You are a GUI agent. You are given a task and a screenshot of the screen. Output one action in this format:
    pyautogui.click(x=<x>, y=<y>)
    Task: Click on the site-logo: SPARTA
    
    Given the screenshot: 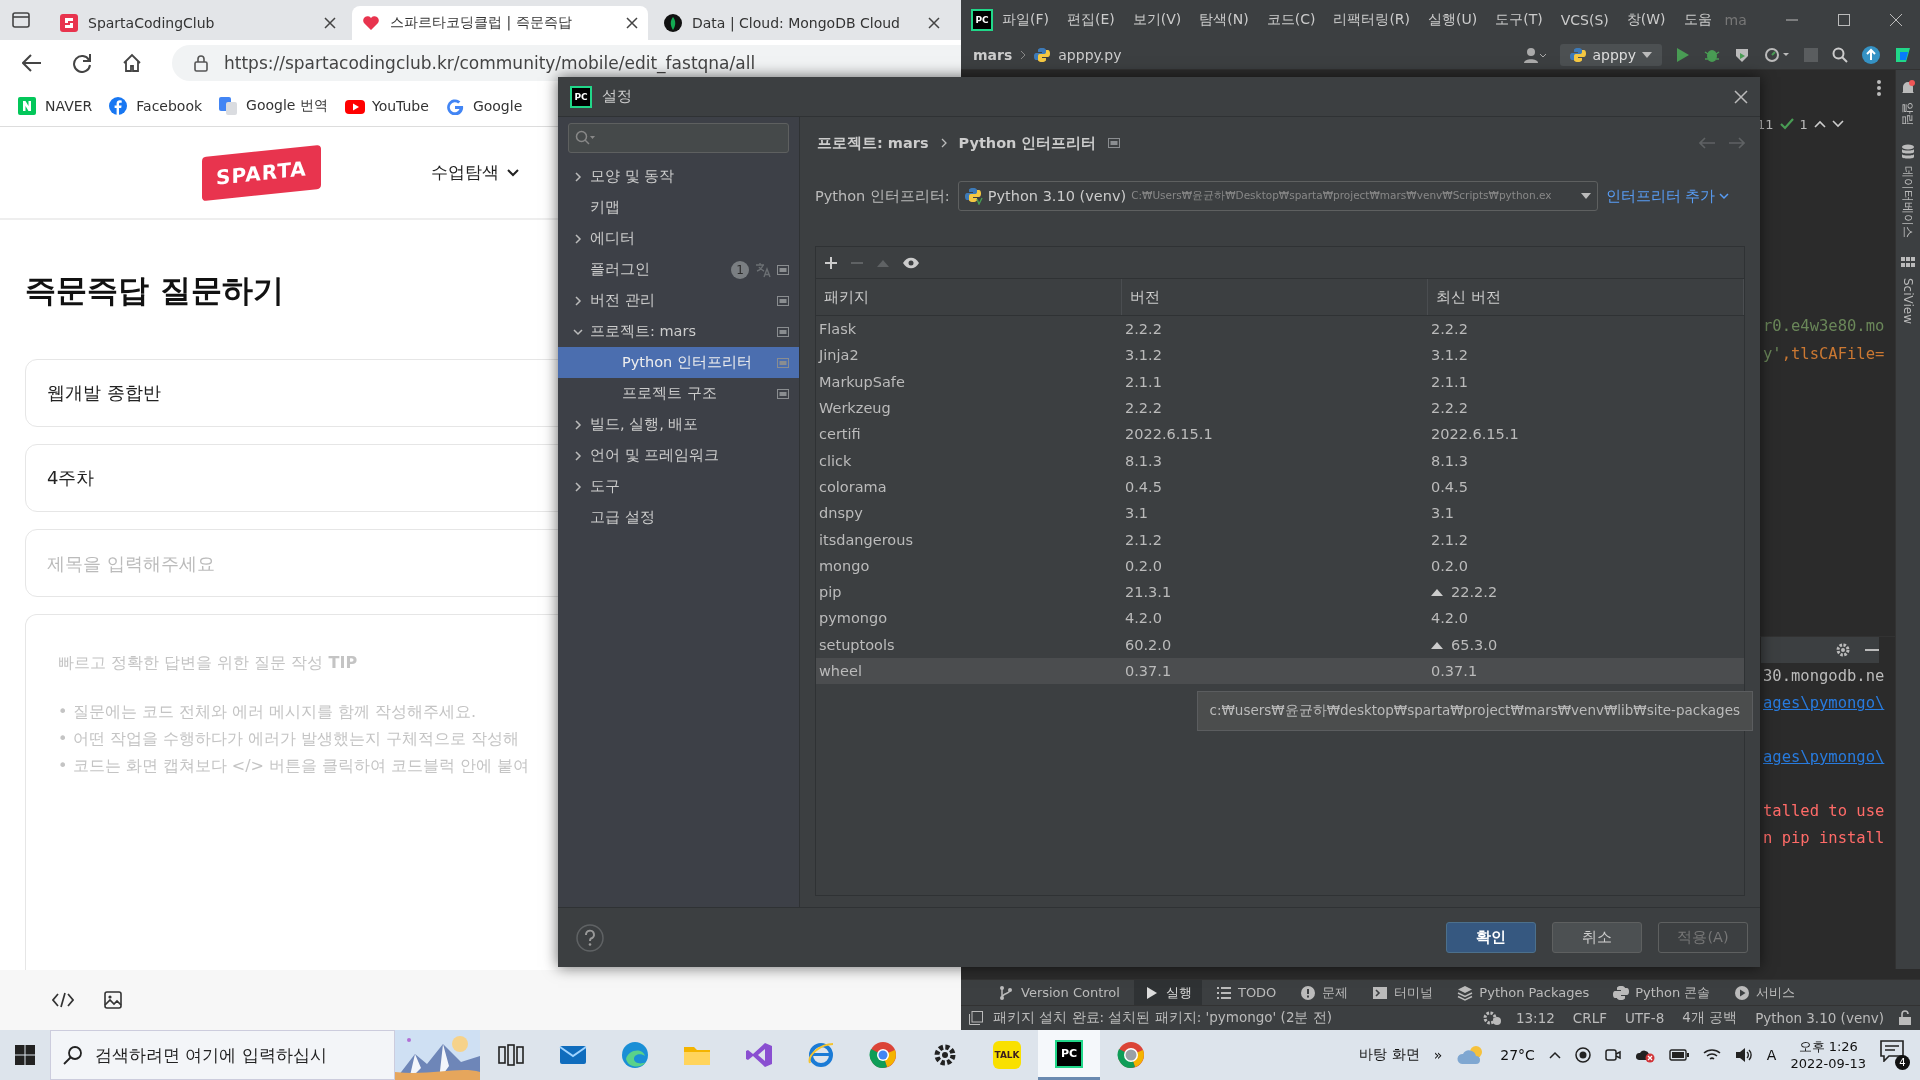 What is the action you would take?
    pyautogui.click(x=261, y=172)
    